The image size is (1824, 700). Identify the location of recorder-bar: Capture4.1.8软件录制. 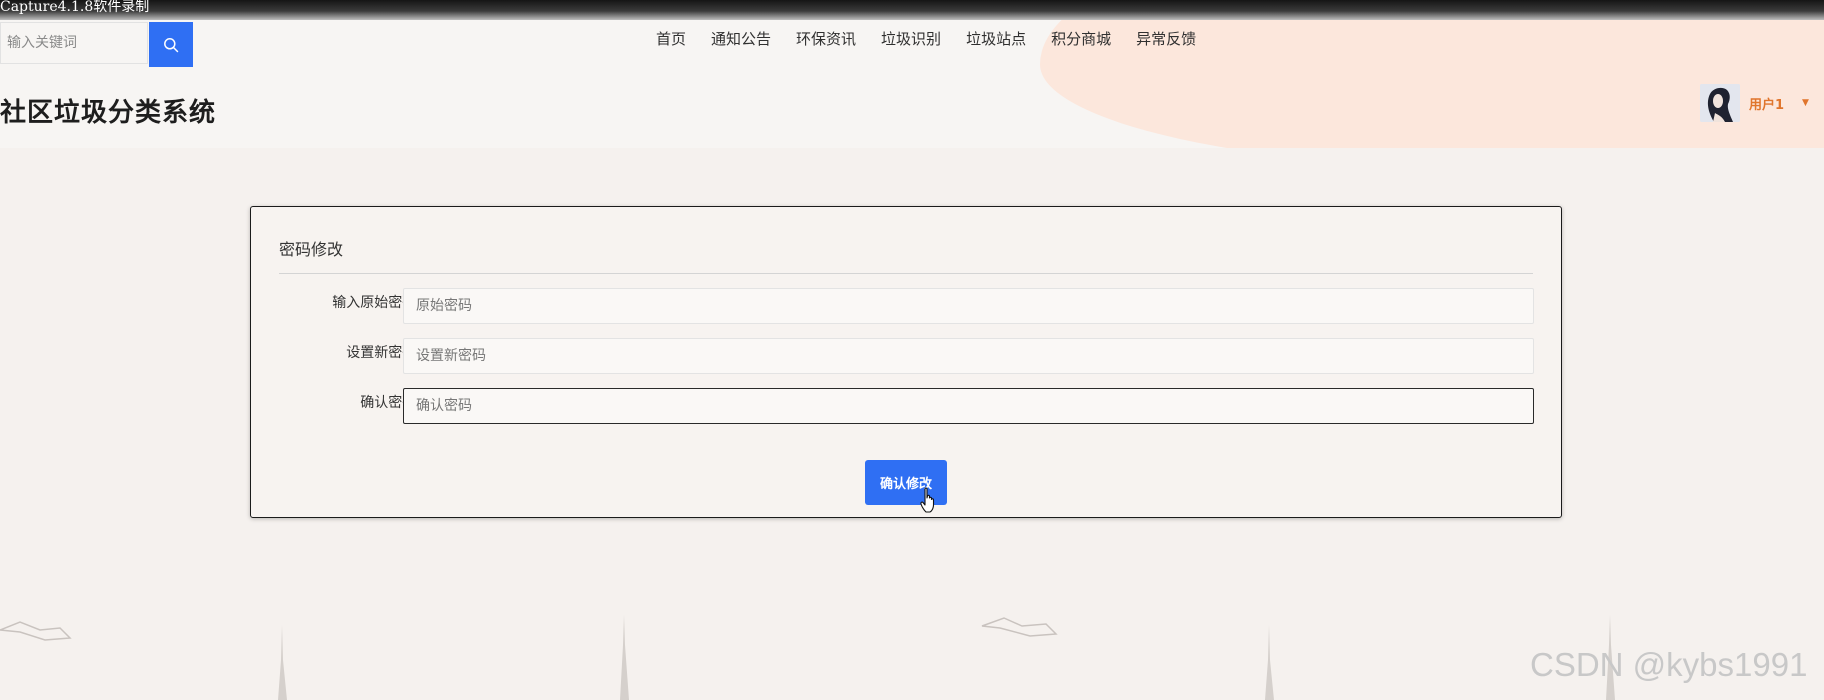
(912, 10).